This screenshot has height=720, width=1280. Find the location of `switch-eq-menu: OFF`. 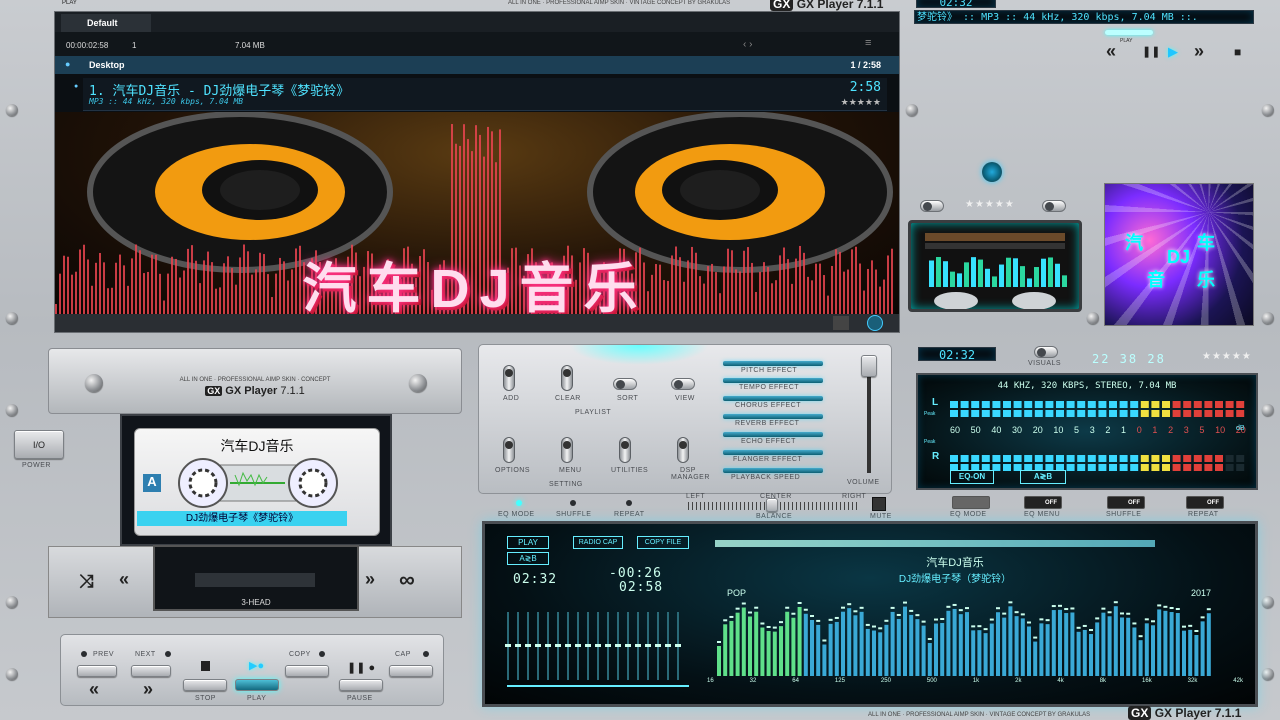

switch-eq-menu: OFF is located at coordinates (1043, 502).